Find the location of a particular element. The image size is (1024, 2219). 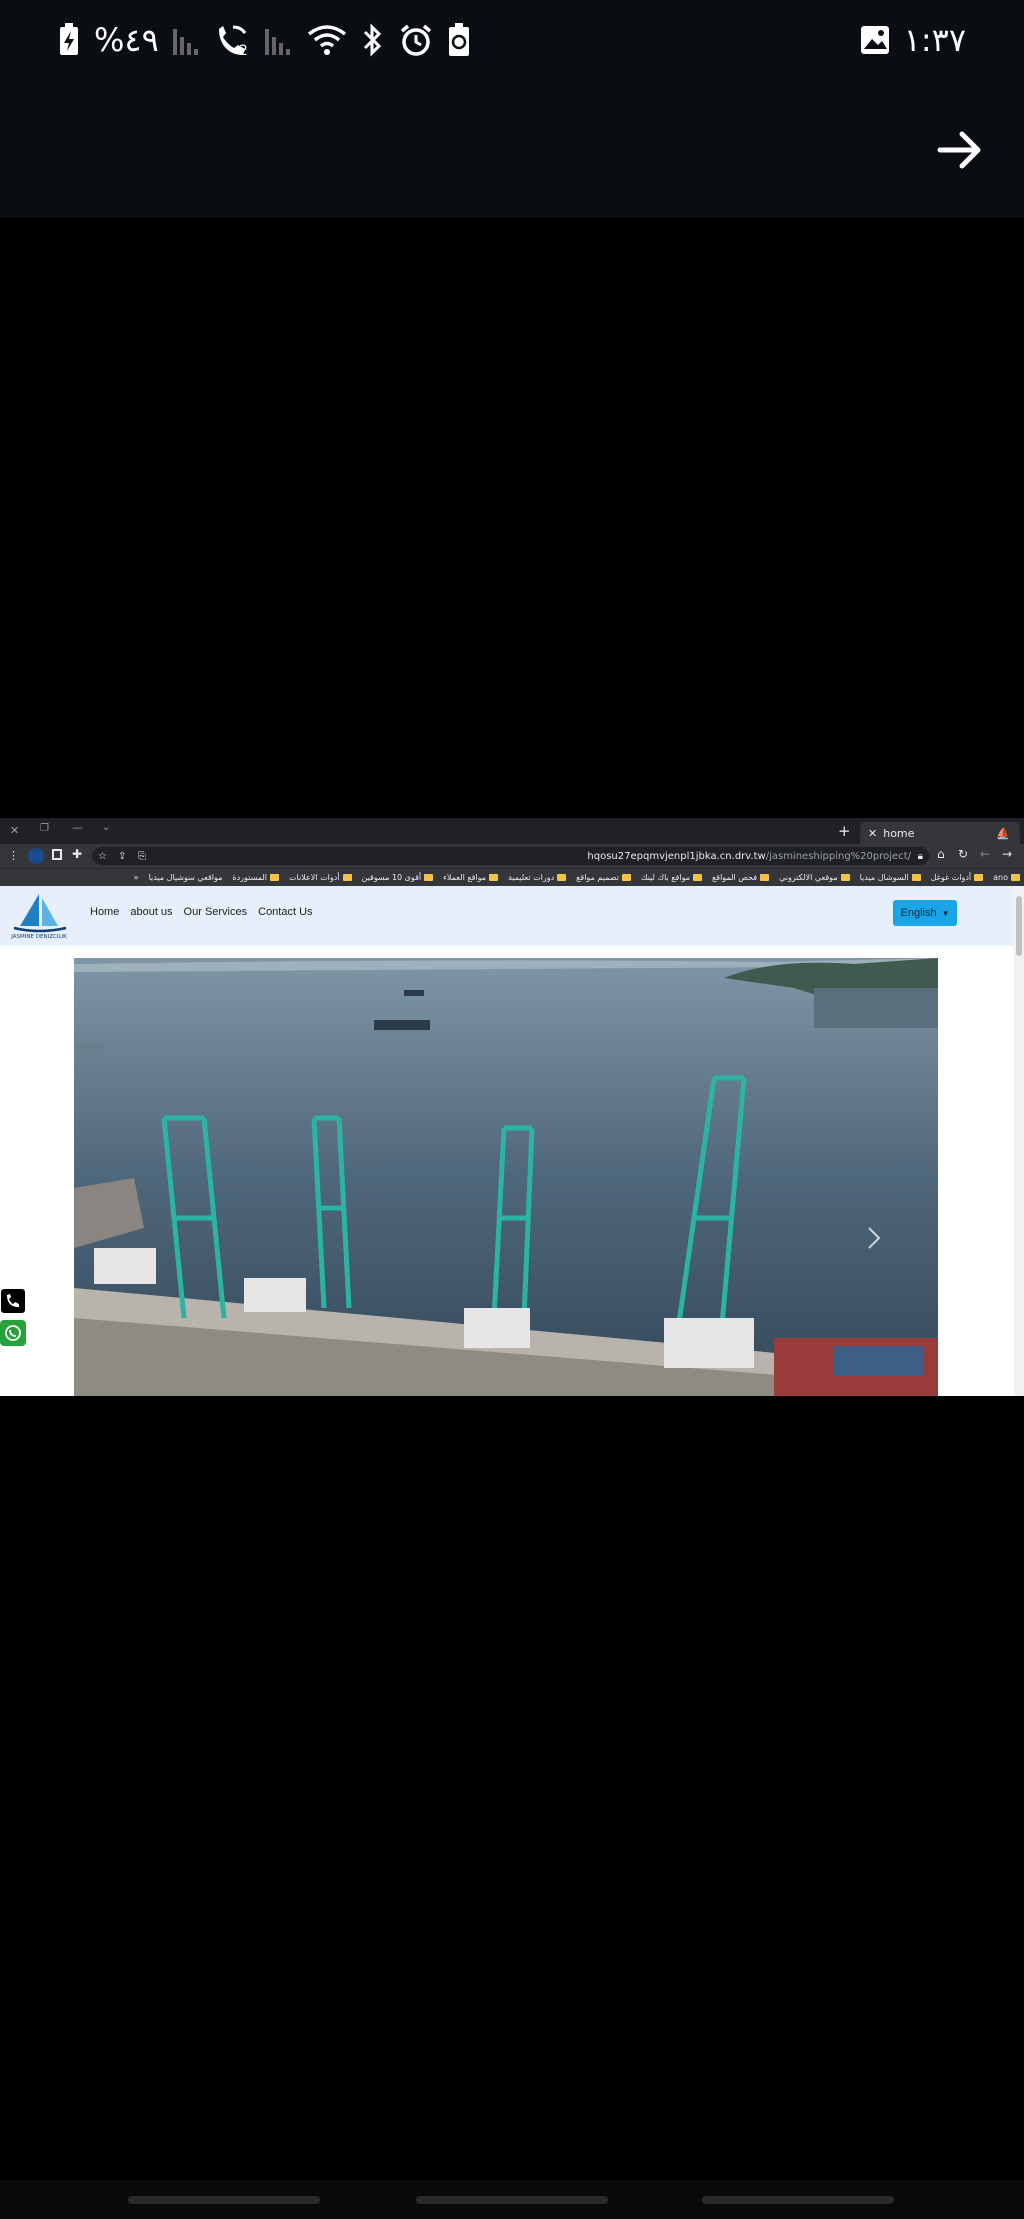

bluetooth-icon is located at coordinates (372, 40).